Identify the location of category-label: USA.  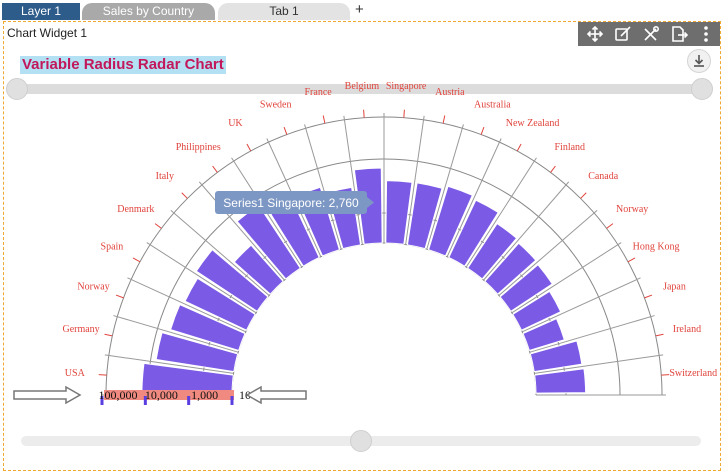
(75, 373).